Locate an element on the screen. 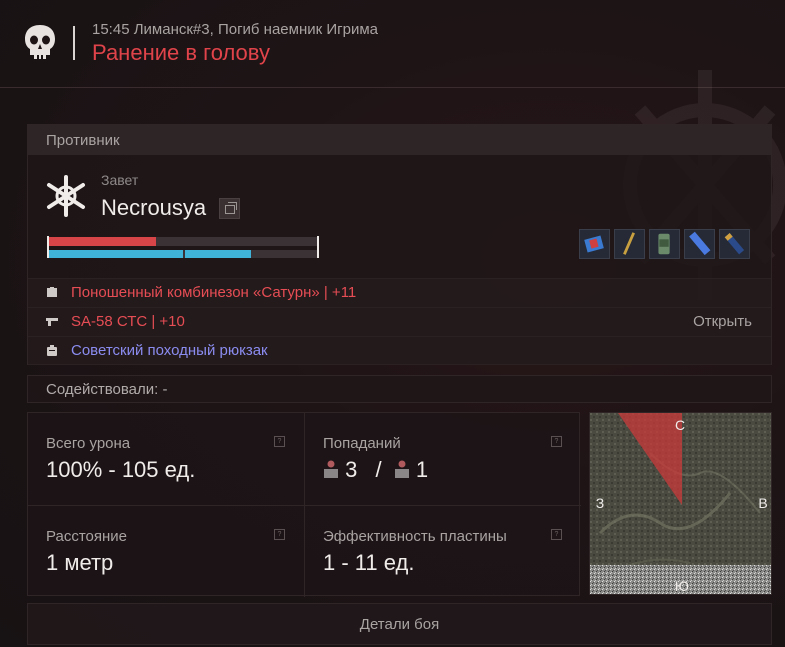 Image resolution: width=785 pixels, height=647 pixels. assist-text: Содействовали: - is located at coordinates (107, 389).